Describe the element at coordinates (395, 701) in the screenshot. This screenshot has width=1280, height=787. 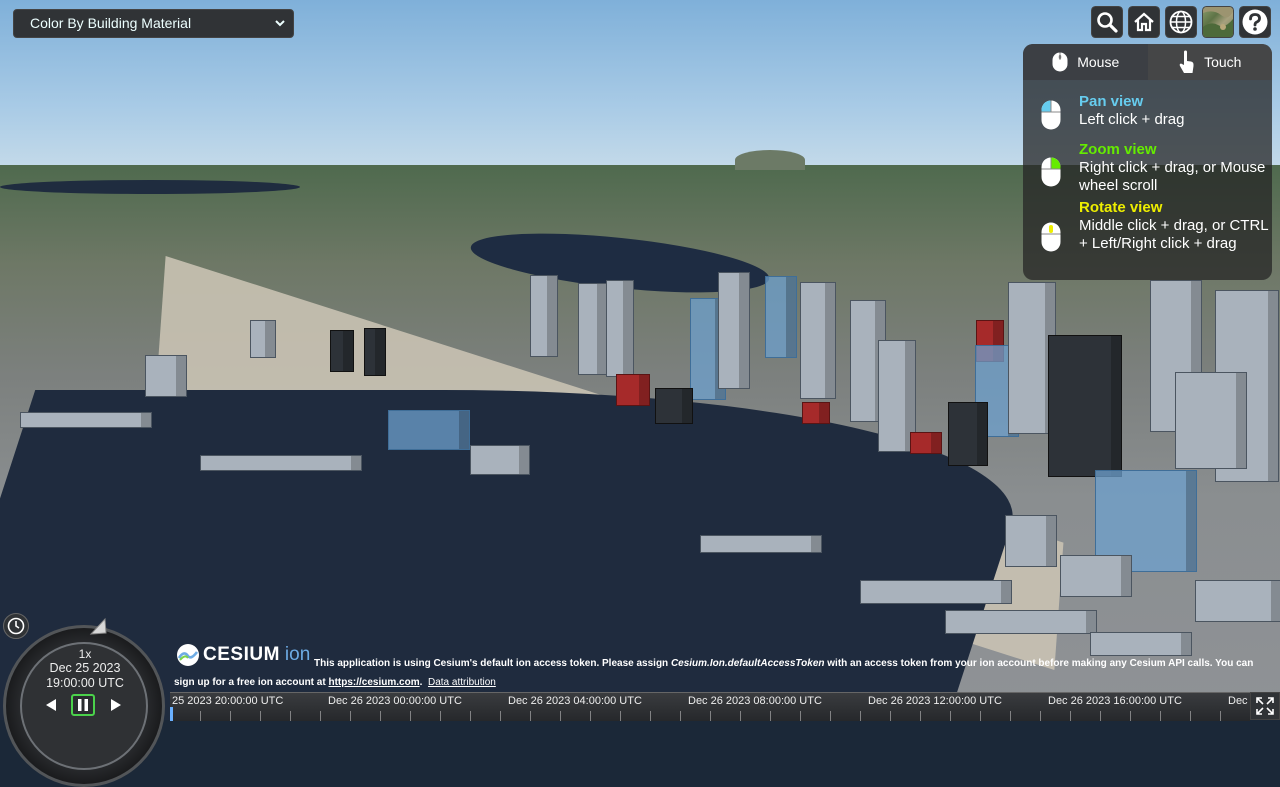
I see `timeline-label: Dec 26 2023 00:00:00 UTC` at that location.